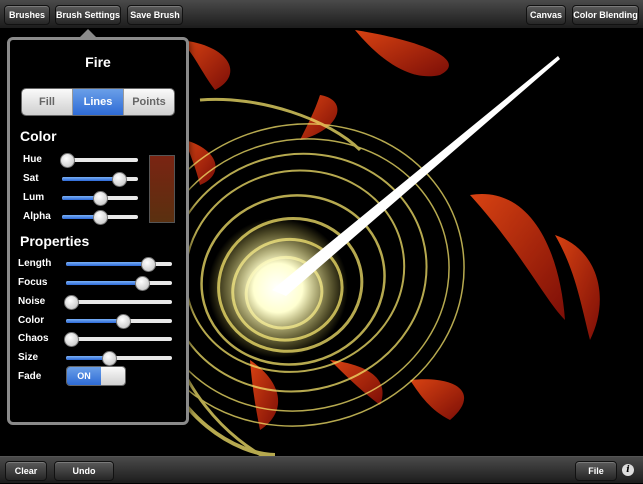 The width and height of the screenshot is (643, 484). What do you see at coordinates (31, 320) in the screenshot?
I see `color-property-label: Color` at bounding box center [31, 320].